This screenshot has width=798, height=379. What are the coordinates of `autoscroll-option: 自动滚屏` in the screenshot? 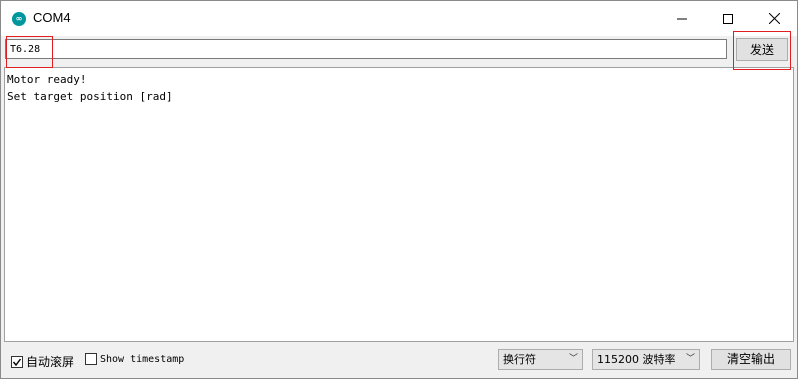 It's located at (42, 361).